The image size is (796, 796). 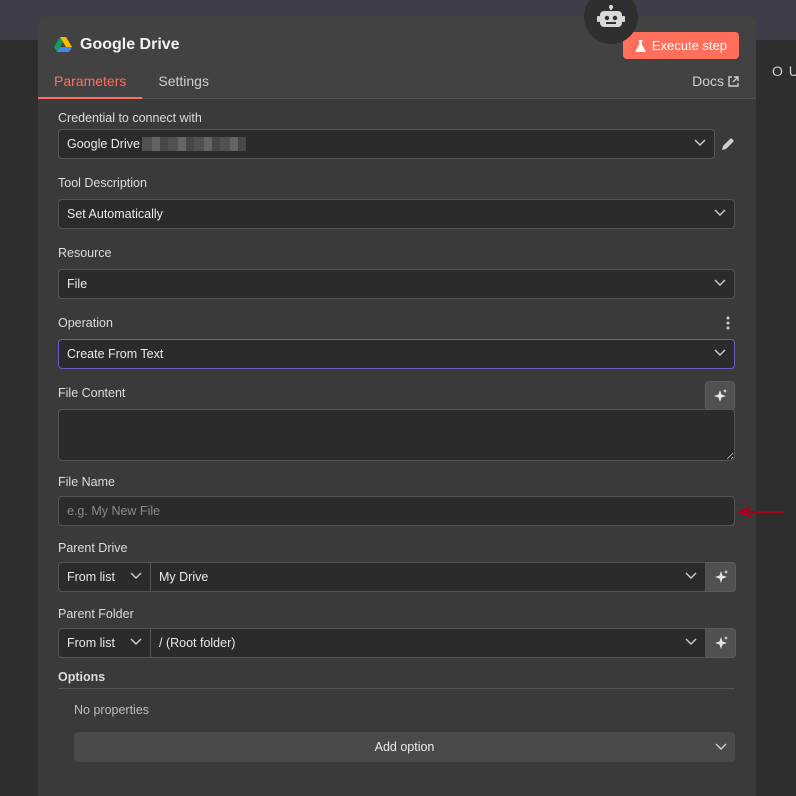 What do you see at coordinates (396, 354) in the screenshot?
I see `operation-select: Create From Text` at bounding box center [396, 354].